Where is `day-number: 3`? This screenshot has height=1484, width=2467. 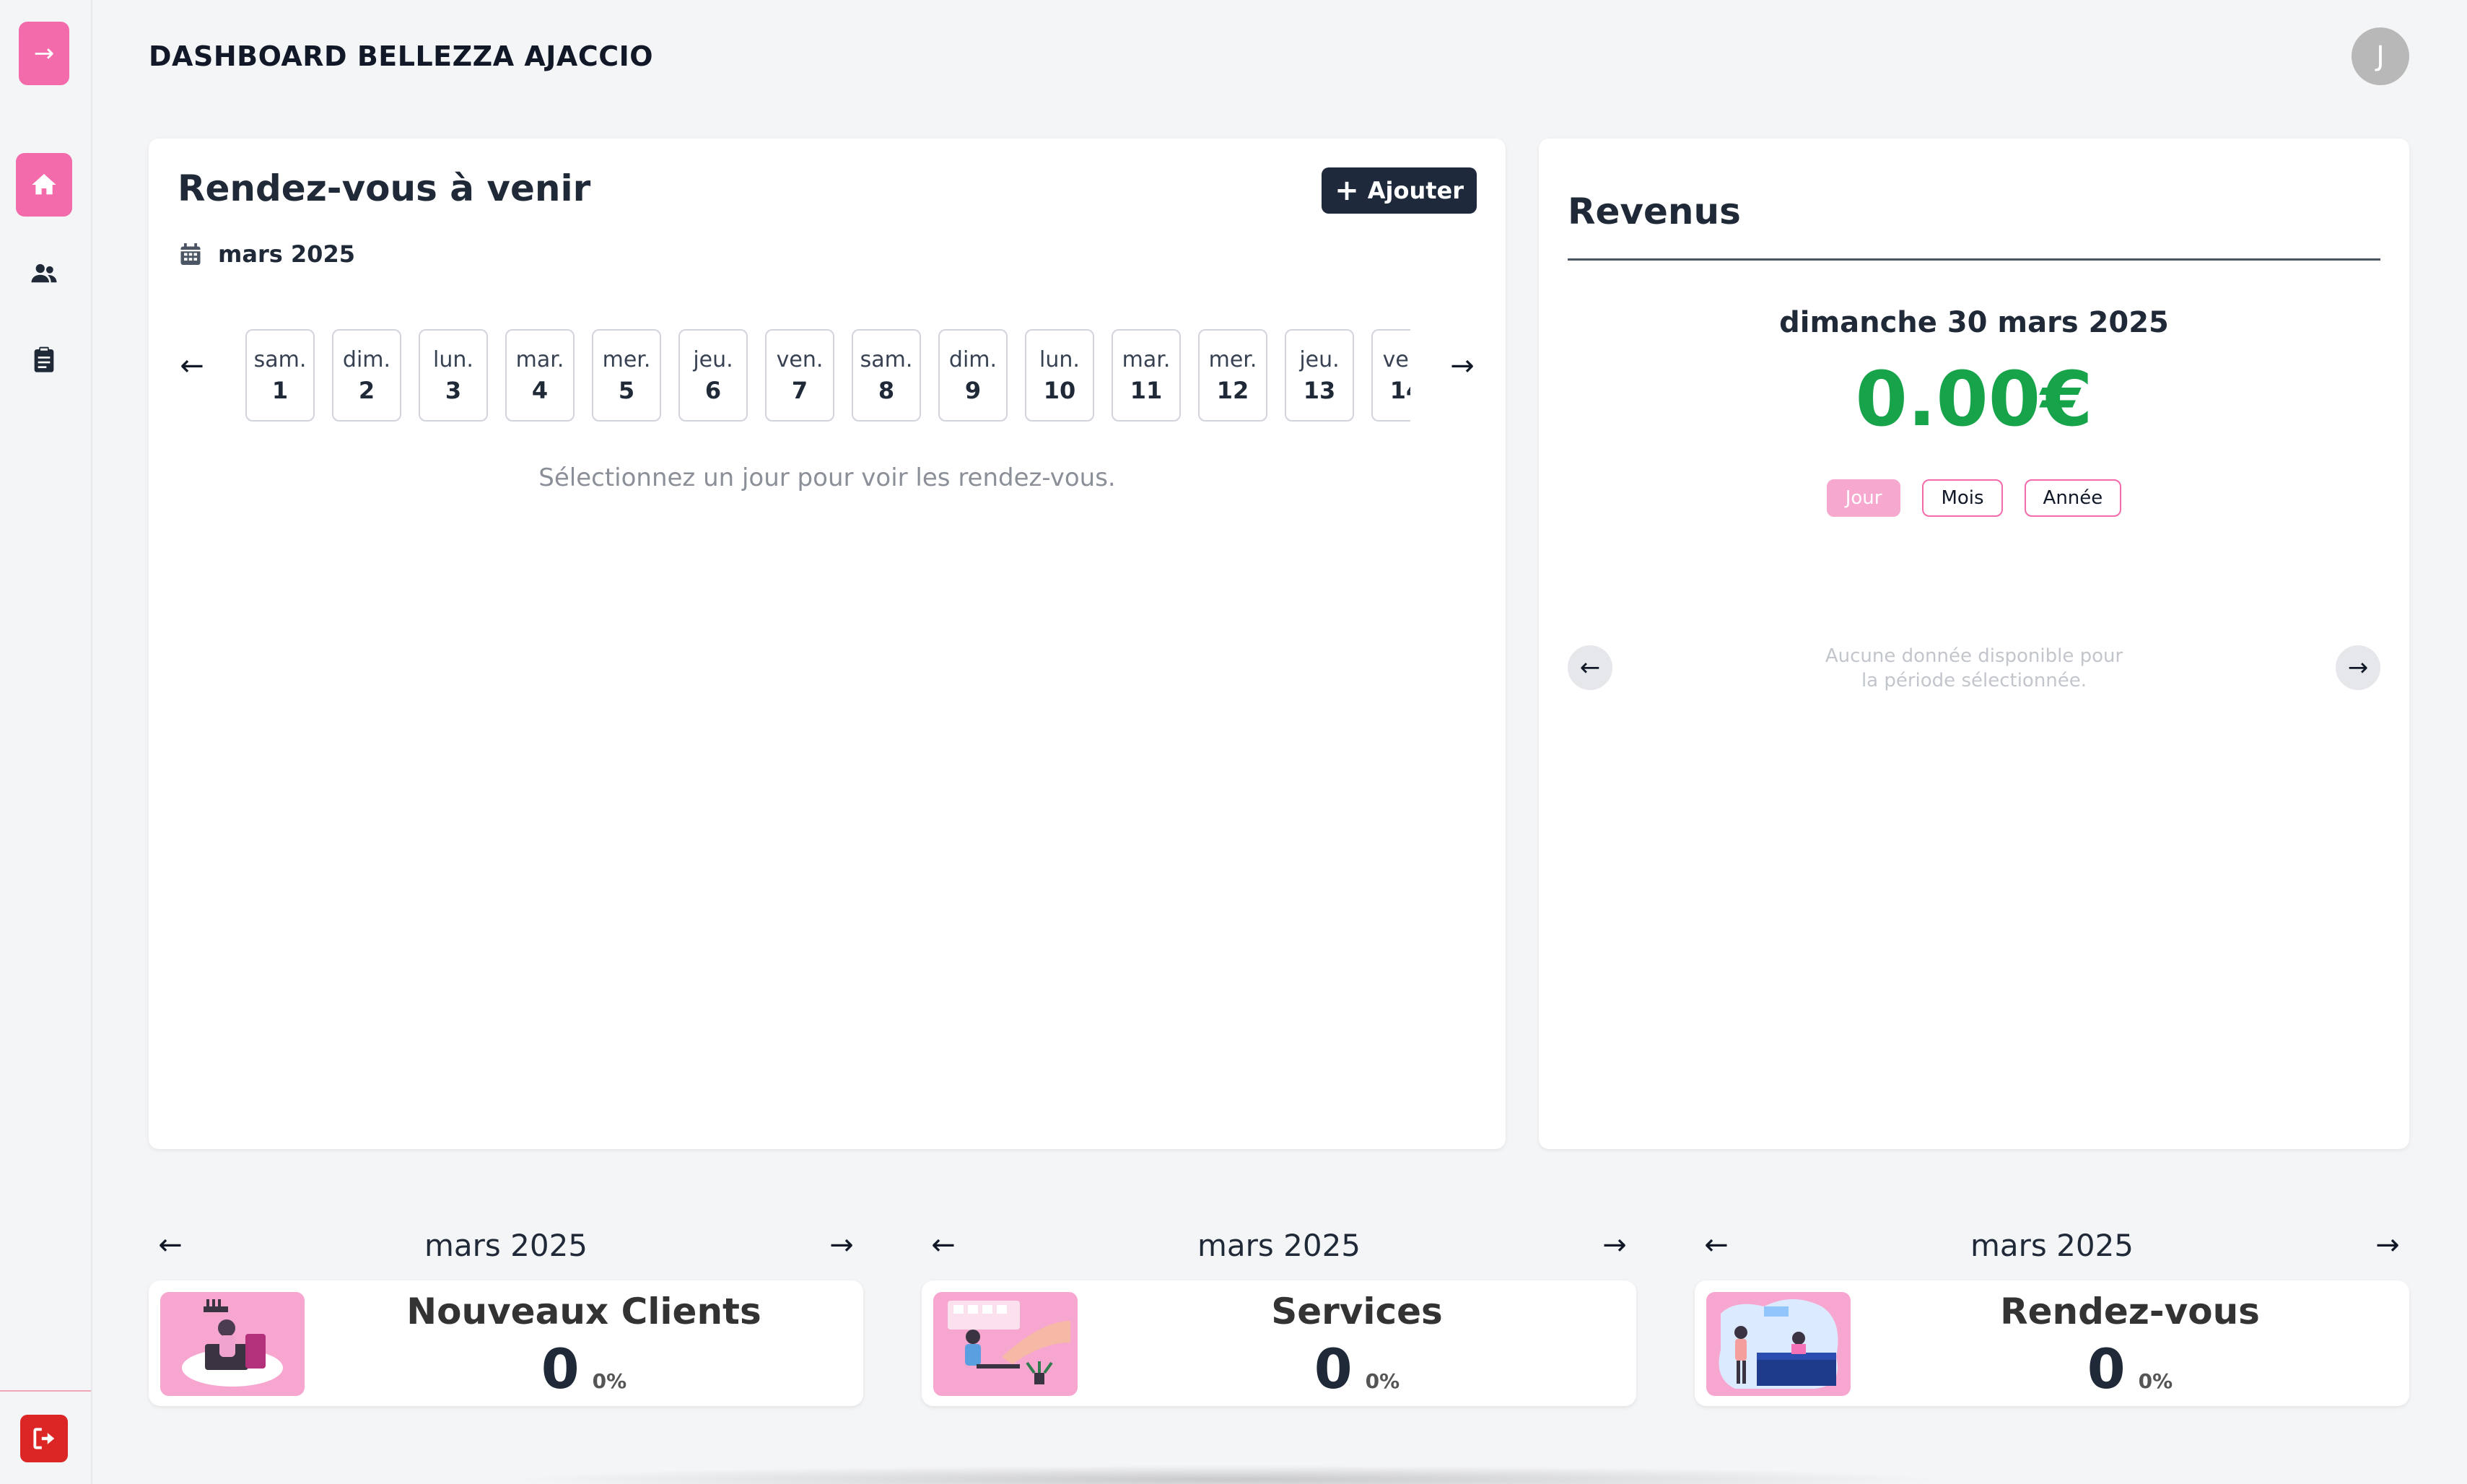
day-number: 3 is located at coordinates (453, 390).